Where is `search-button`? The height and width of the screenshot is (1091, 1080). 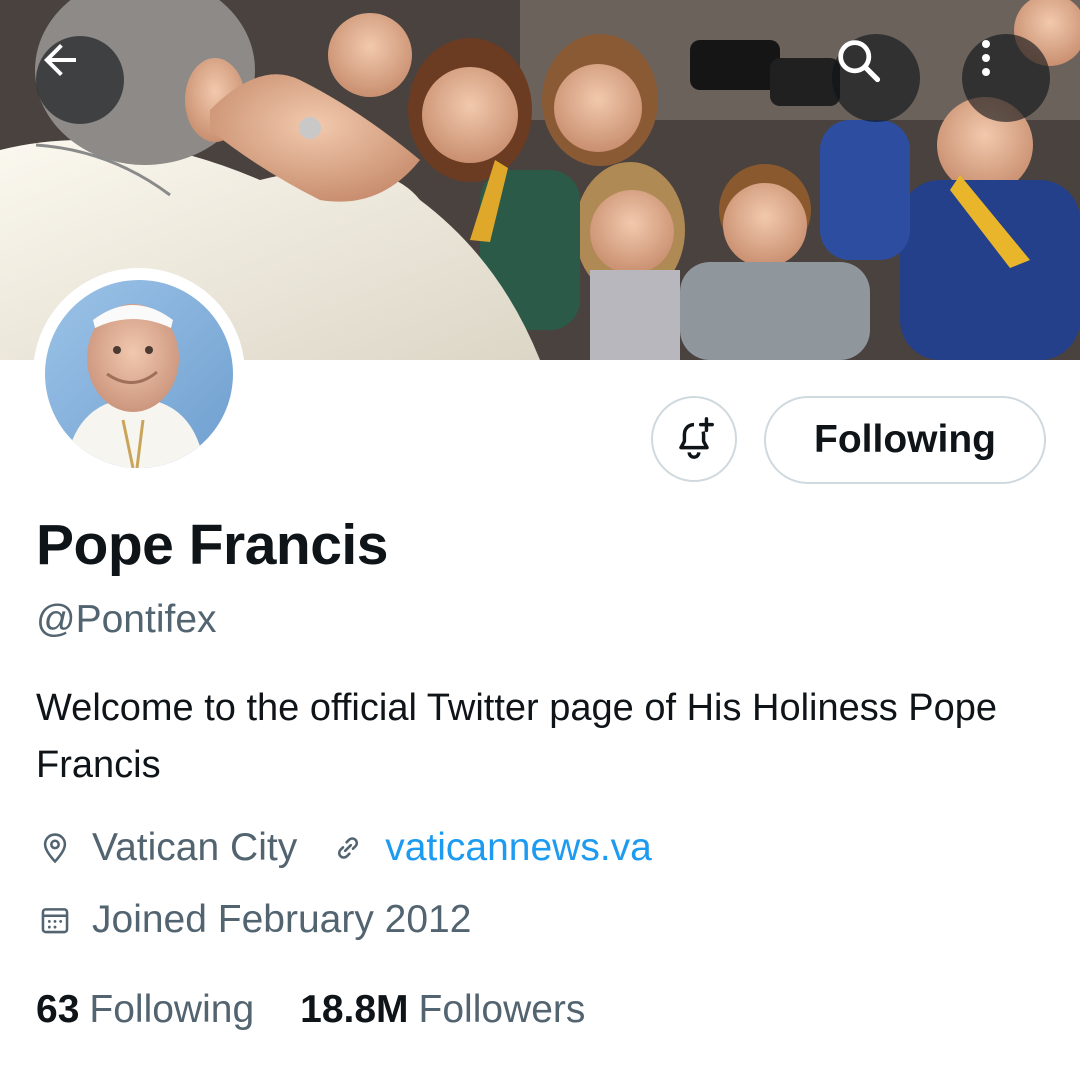 search-button is located at coordinates (876, 78).